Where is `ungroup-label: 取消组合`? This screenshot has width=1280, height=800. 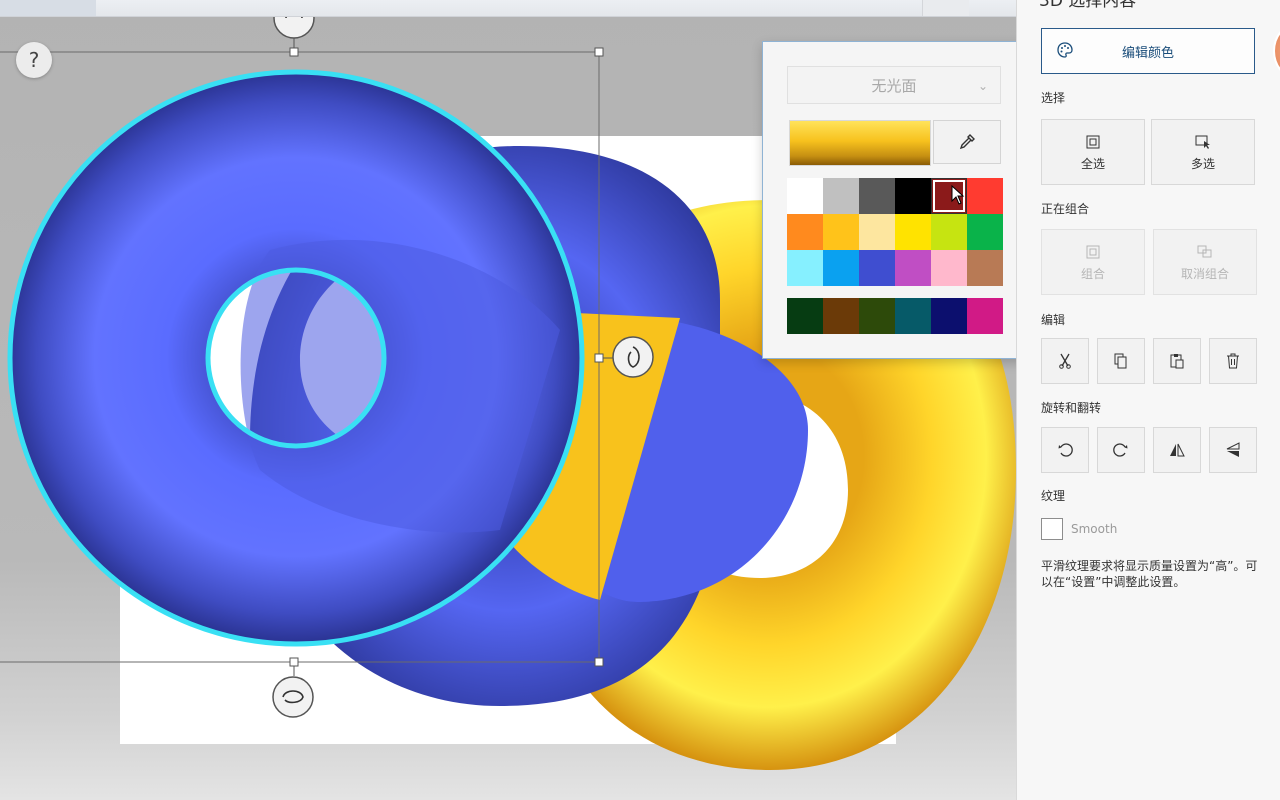 ungroup-label: 取消组合 is located at coordinates (1204, 273).